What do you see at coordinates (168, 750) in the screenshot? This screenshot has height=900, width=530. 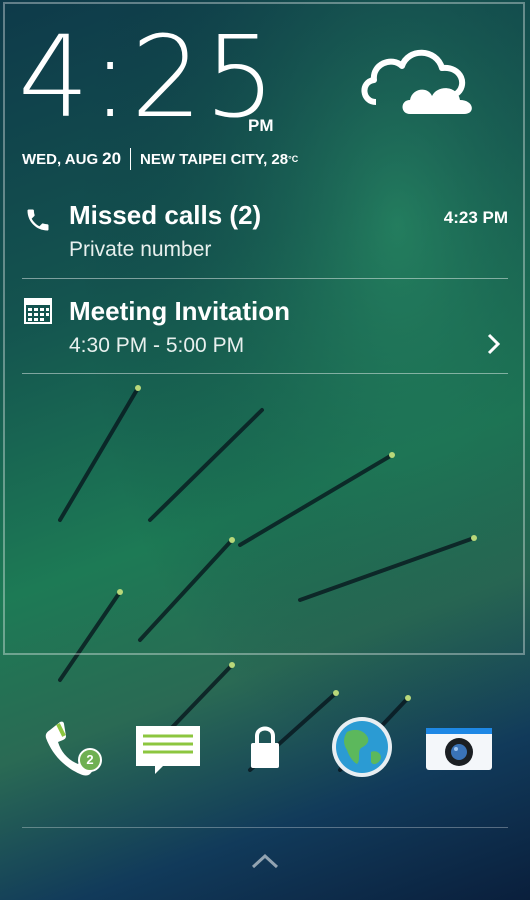 I see `messages-app-icon` at bounding box center [168, 750].